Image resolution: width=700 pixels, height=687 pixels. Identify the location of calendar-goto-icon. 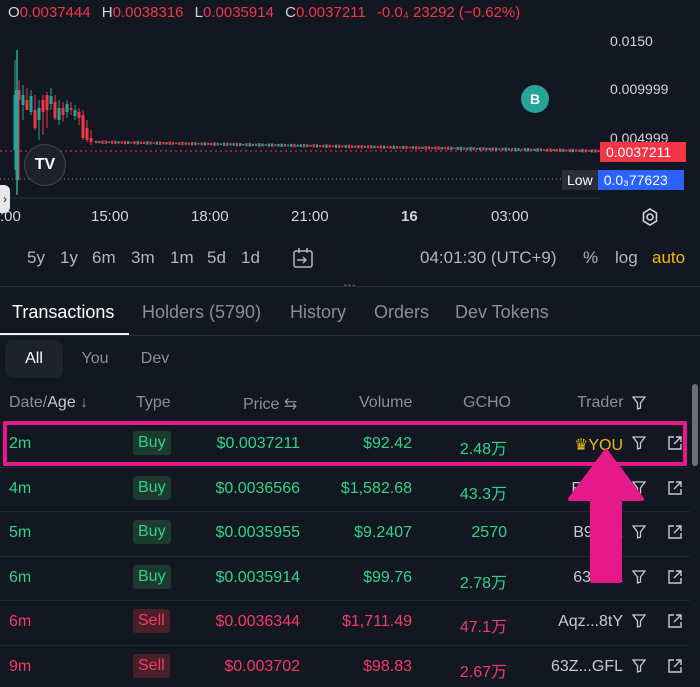
(303, 258).